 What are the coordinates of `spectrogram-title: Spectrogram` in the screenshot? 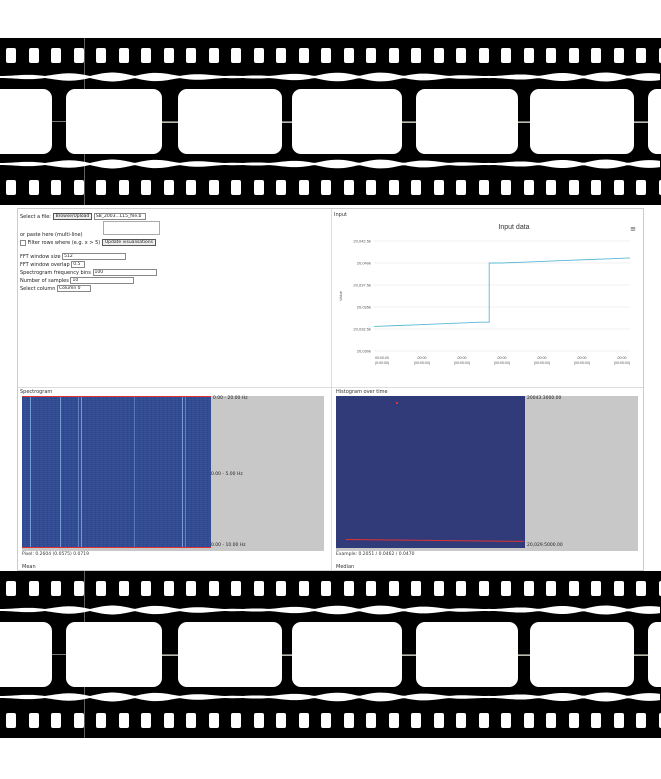 It's located at (36, 392).